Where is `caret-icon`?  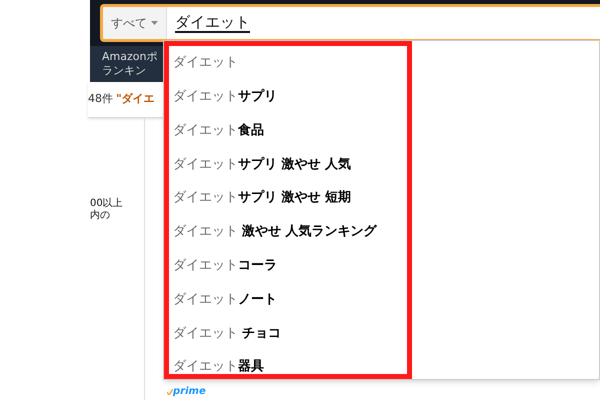
caret-icon is located at coordinates (154, 23).